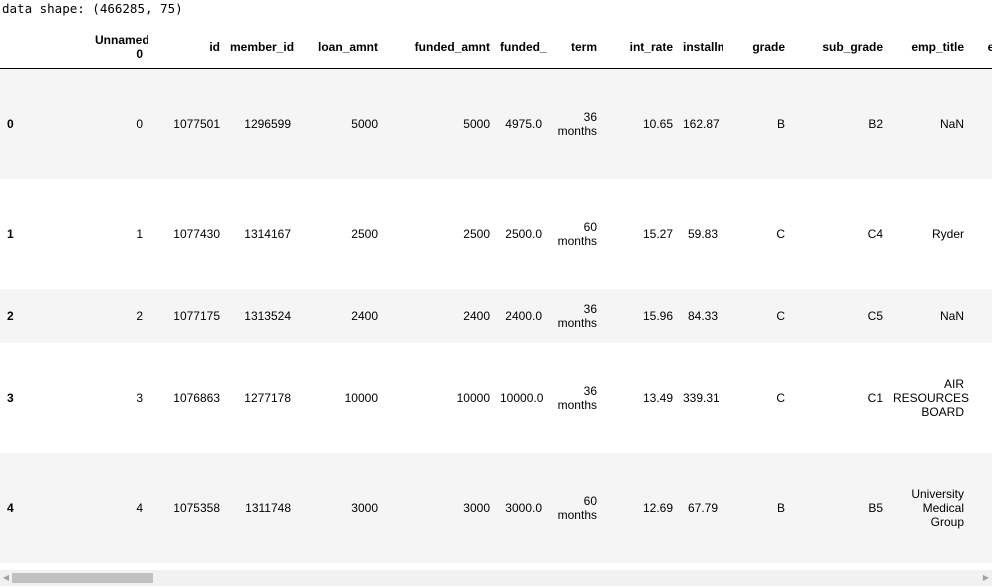 The height and width of the screenshot is (588, 992). What do you see at coordinates (45, 47) in the screenshot?
I see `index-header` at bounding box center [45, 47].